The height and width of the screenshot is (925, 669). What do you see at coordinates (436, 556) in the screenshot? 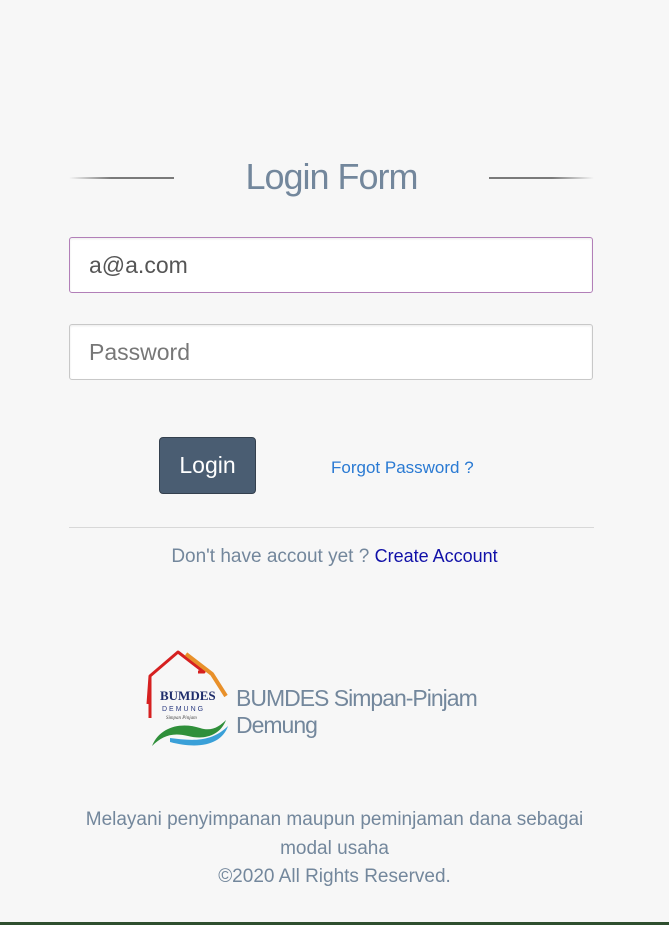
I see `create-account-link: Create Account` at bounding box center [436, 556].